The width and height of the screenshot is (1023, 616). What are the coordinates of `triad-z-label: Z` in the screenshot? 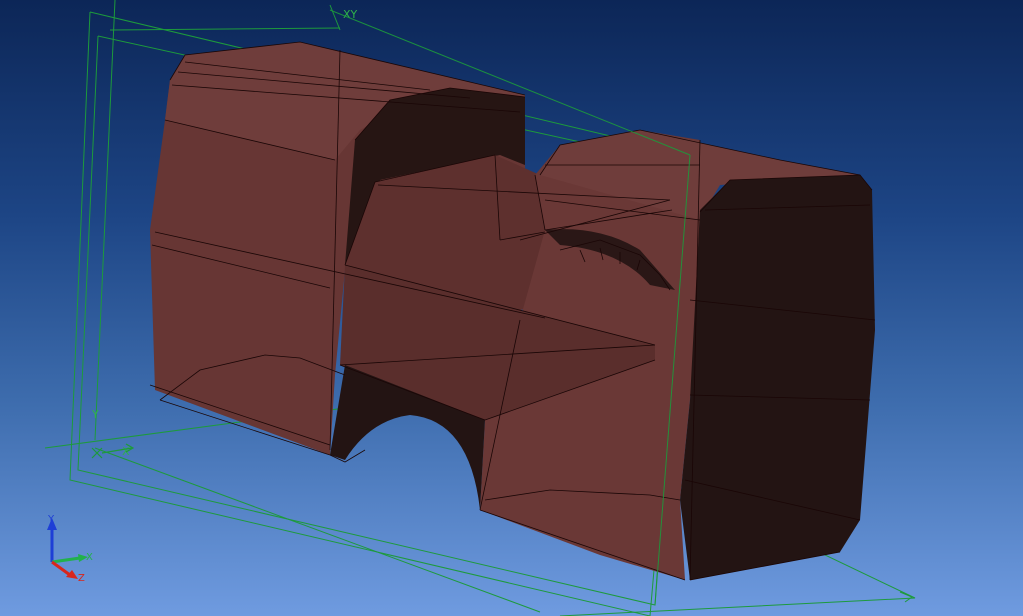 It's located at (81, 578).